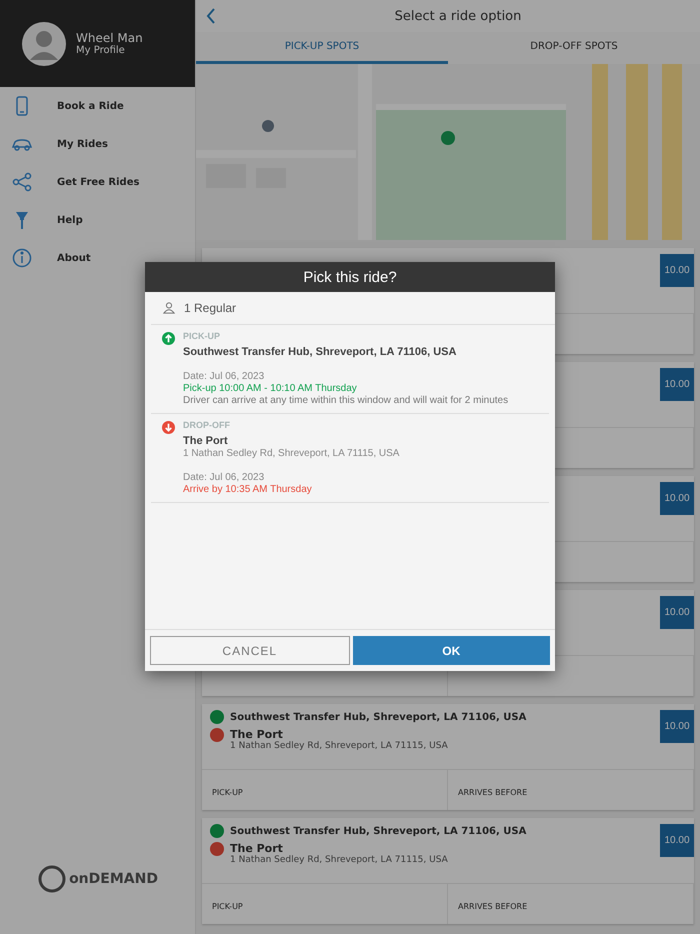 The image size is (700, 934). What do you see at coordinates (97, 220) in the screenshot?
I see `menu-item: Help` at bounding box center [97, 220].